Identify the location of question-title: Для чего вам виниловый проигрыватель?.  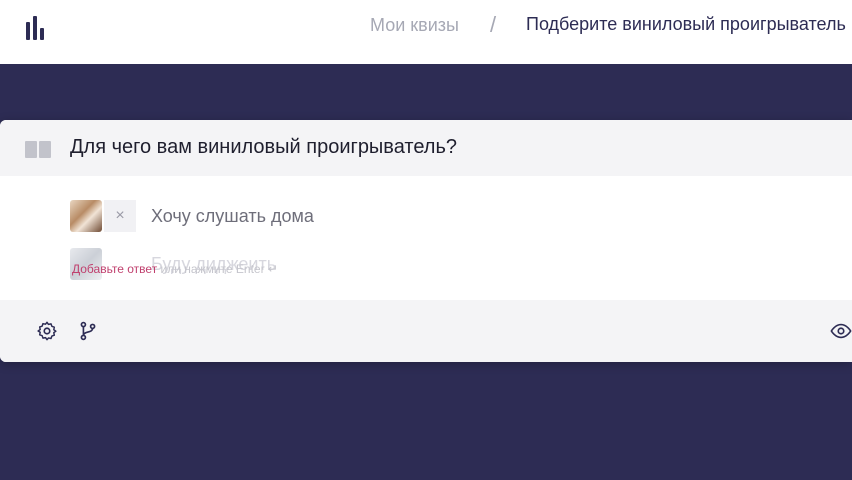
(263, 147).